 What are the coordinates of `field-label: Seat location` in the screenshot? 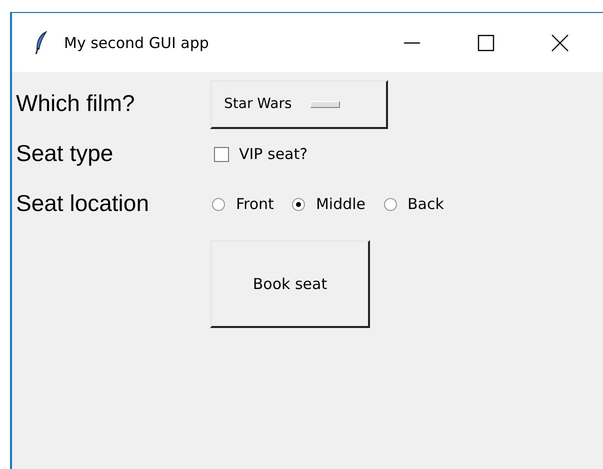 It's located at (83, 203).